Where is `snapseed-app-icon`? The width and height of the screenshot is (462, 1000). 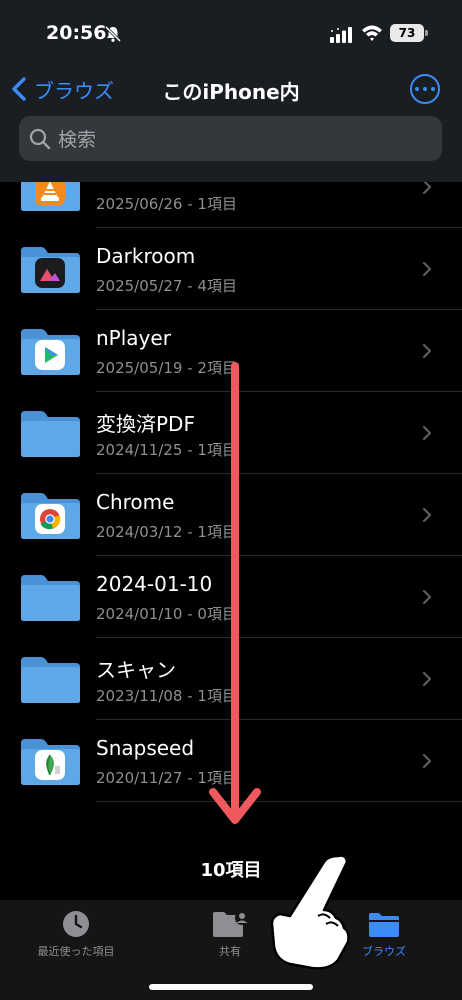 snapseed-app-icon is located at coordinates (50, 765).